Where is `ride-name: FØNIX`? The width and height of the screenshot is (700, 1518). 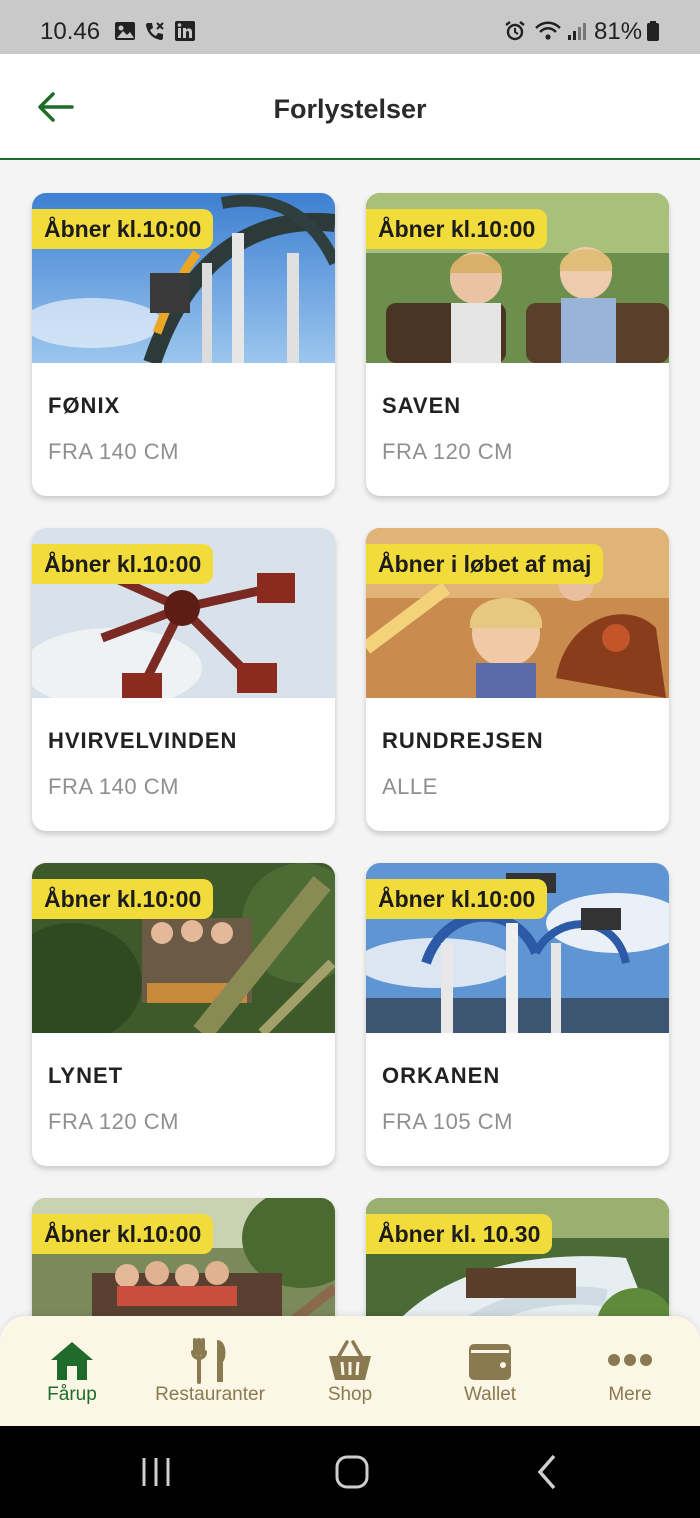
ride-name: FØNIX is located at coordinates (84, 405).